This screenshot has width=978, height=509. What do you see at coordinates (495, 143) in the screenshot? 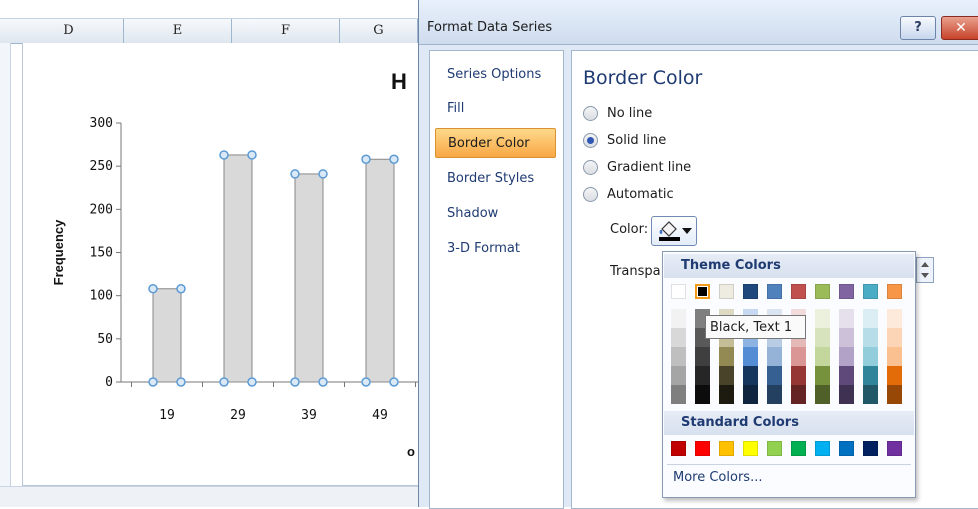
I see `nav-border-color: Border Color` at bounding box center [495, 143].